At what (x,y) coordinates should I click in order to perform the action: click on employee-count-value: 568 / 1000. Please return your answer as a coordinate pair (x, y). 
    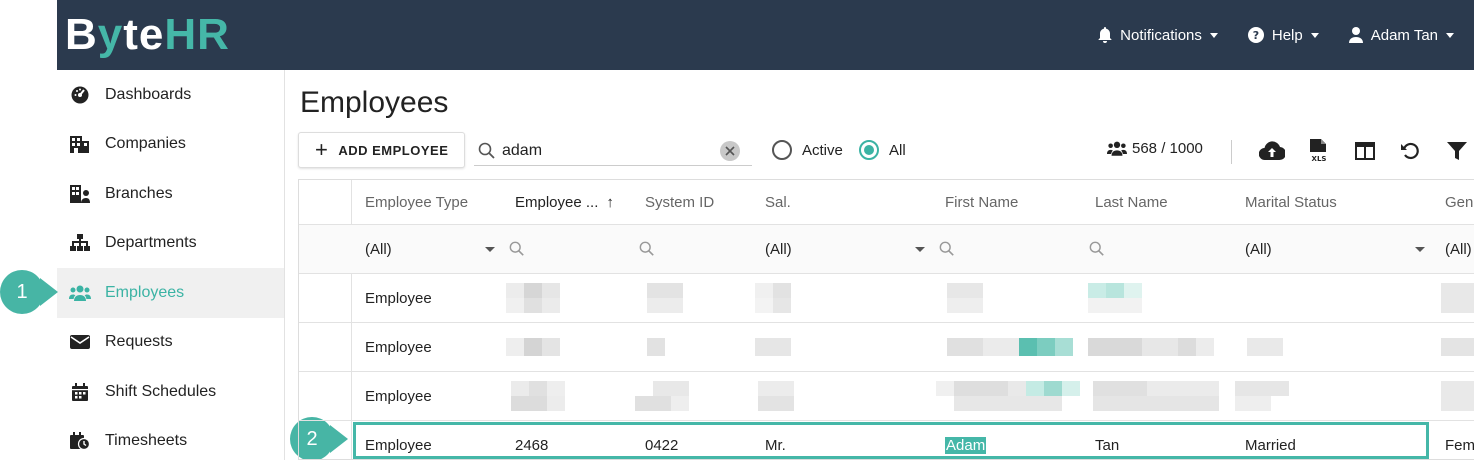
    Looking at the image, I should click on (1167, 148).